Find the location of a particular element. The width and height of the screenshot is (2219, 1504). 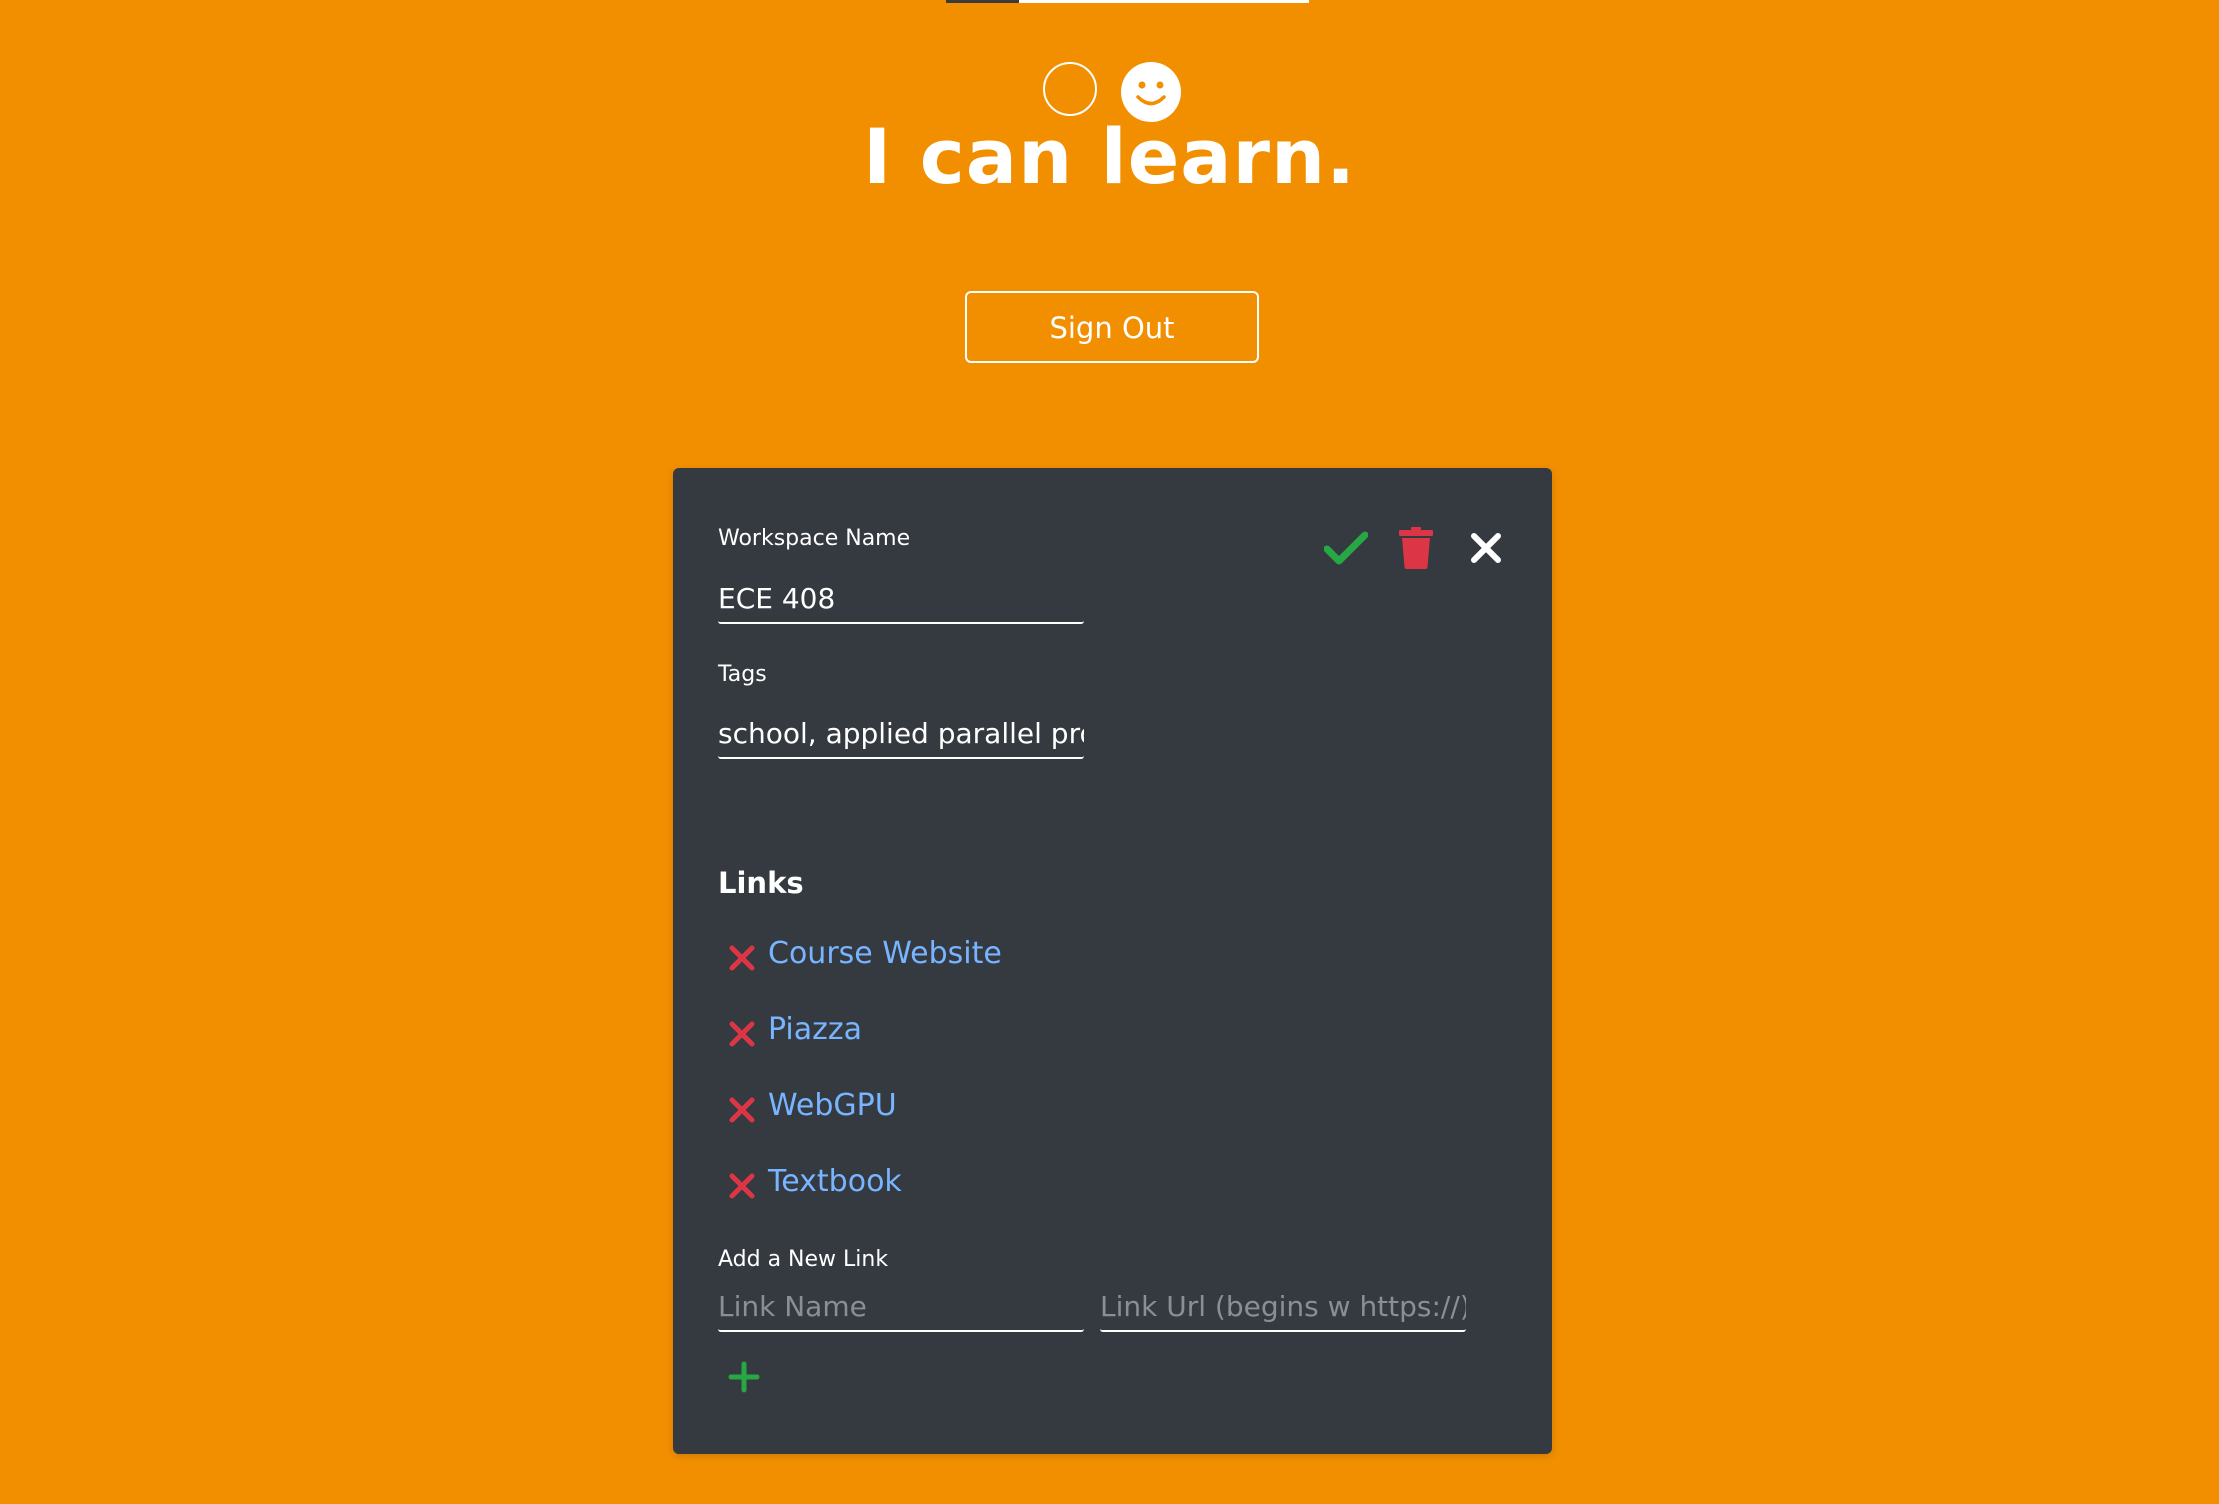

close-icon is located at coordinates (1486, 548).